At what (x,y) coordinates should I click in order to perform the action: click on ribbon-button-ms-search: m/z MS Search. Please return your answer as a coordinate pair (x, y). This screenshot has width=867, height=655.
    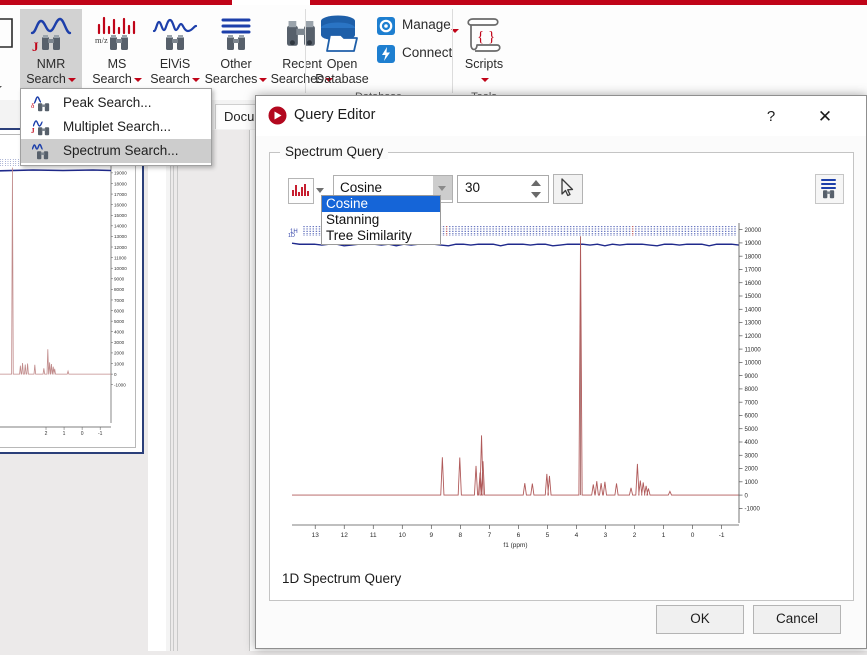
    Looking at the image, I should click on (117, 51).